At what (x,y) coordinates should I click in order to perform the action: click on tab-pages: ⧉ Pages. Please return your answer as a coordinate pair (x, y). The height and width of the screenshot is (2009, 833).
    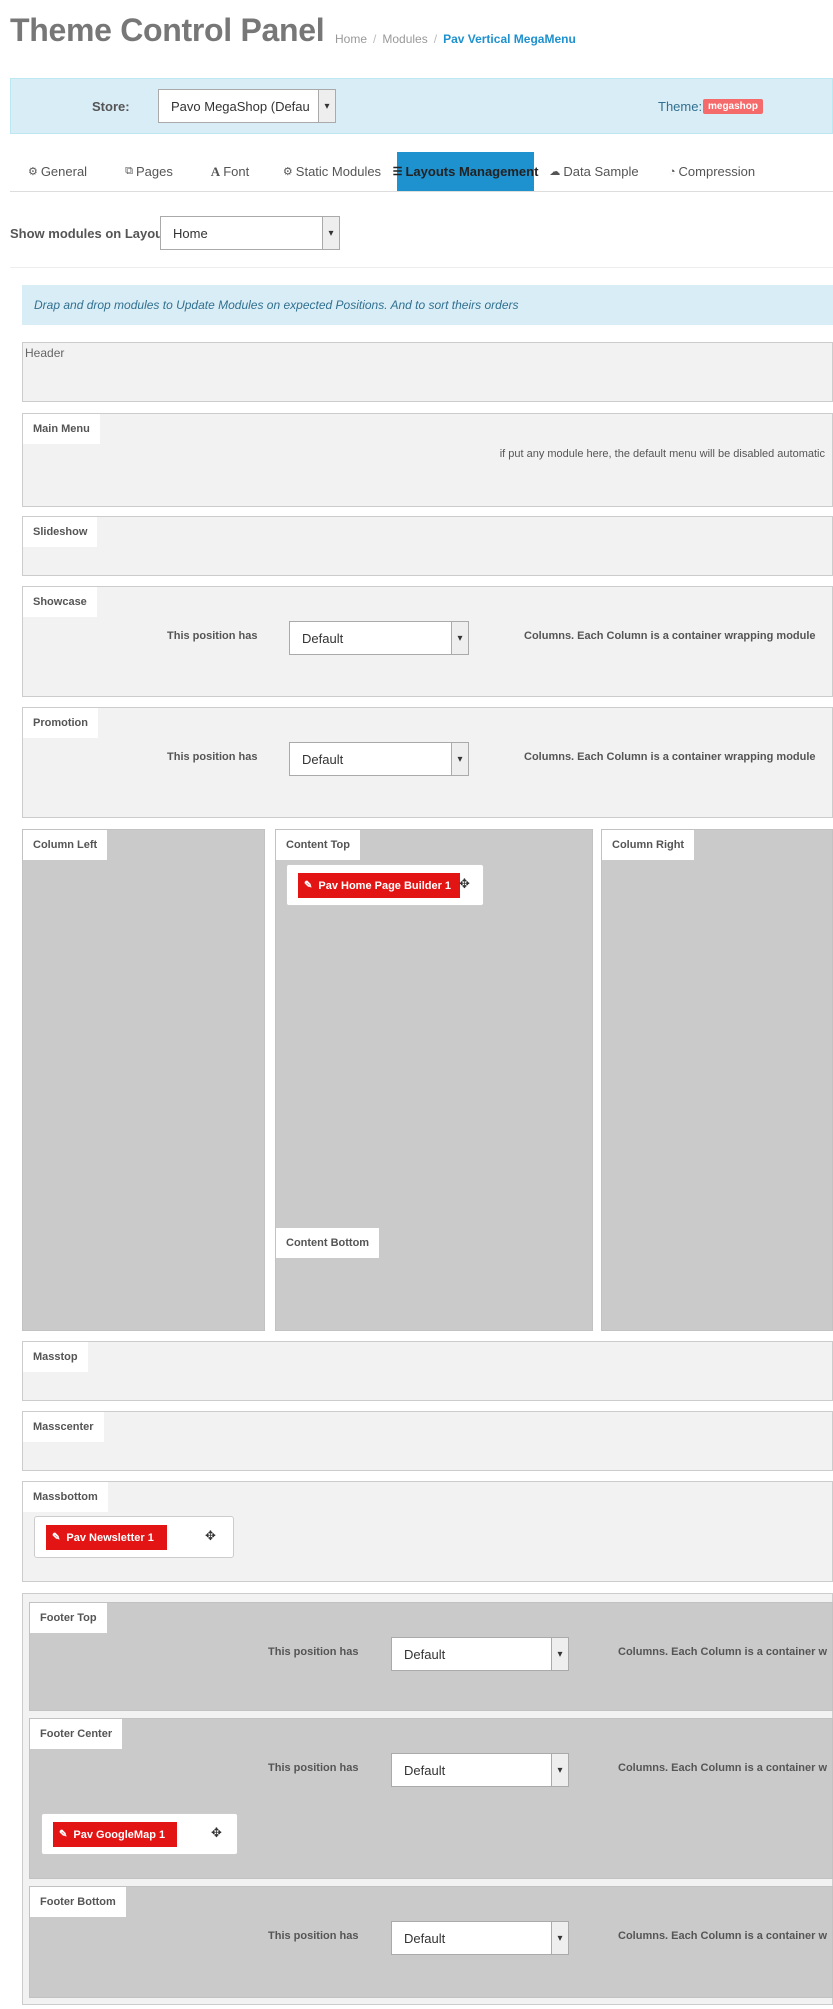
    Looking at the image, I should click on (149, 171).